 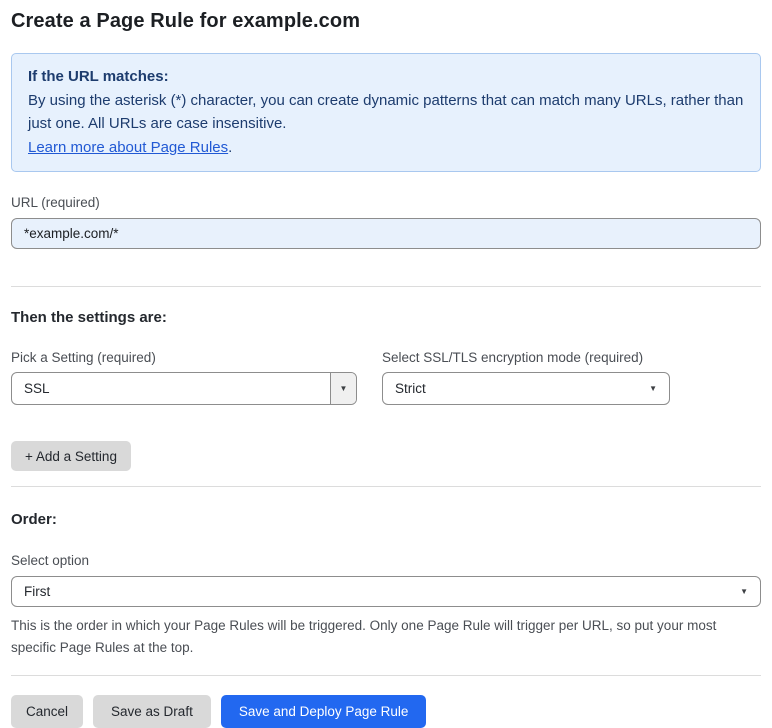 I want to click on setting-picker-field: Pick a Setting (required) SSL ▼, so click(x=184, y=377).